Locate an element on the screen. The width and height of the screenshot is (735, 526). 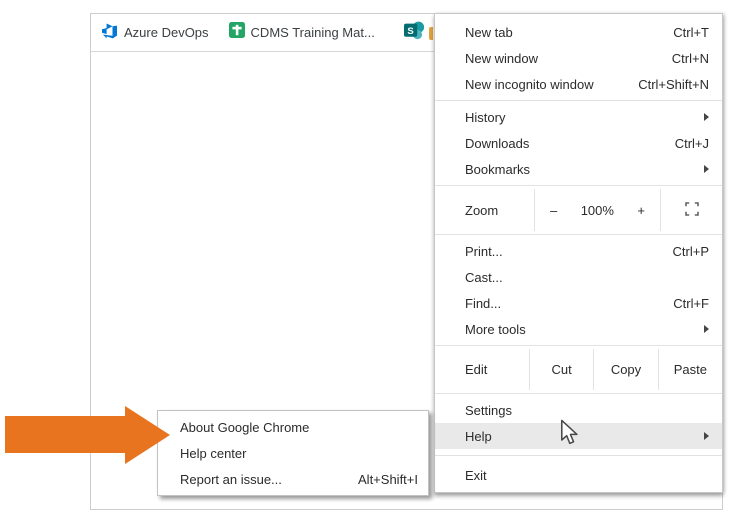
zoom-label: Zoom is located at coordinates (482, 210).